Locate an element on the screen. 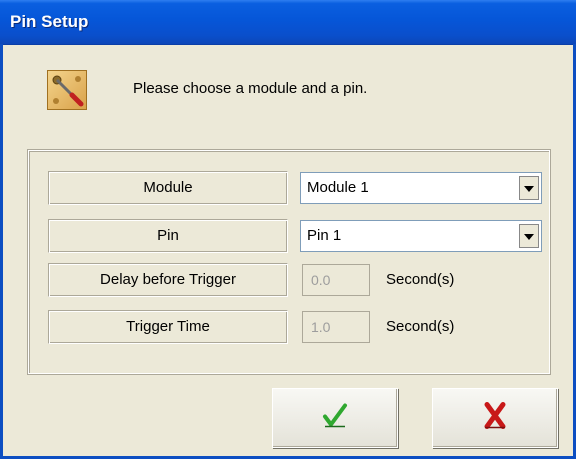 Image resolution: width=576 pixels, height=459 pixels. trigger-time-unit-label: Second(s) is located at coordinates (420, 326).